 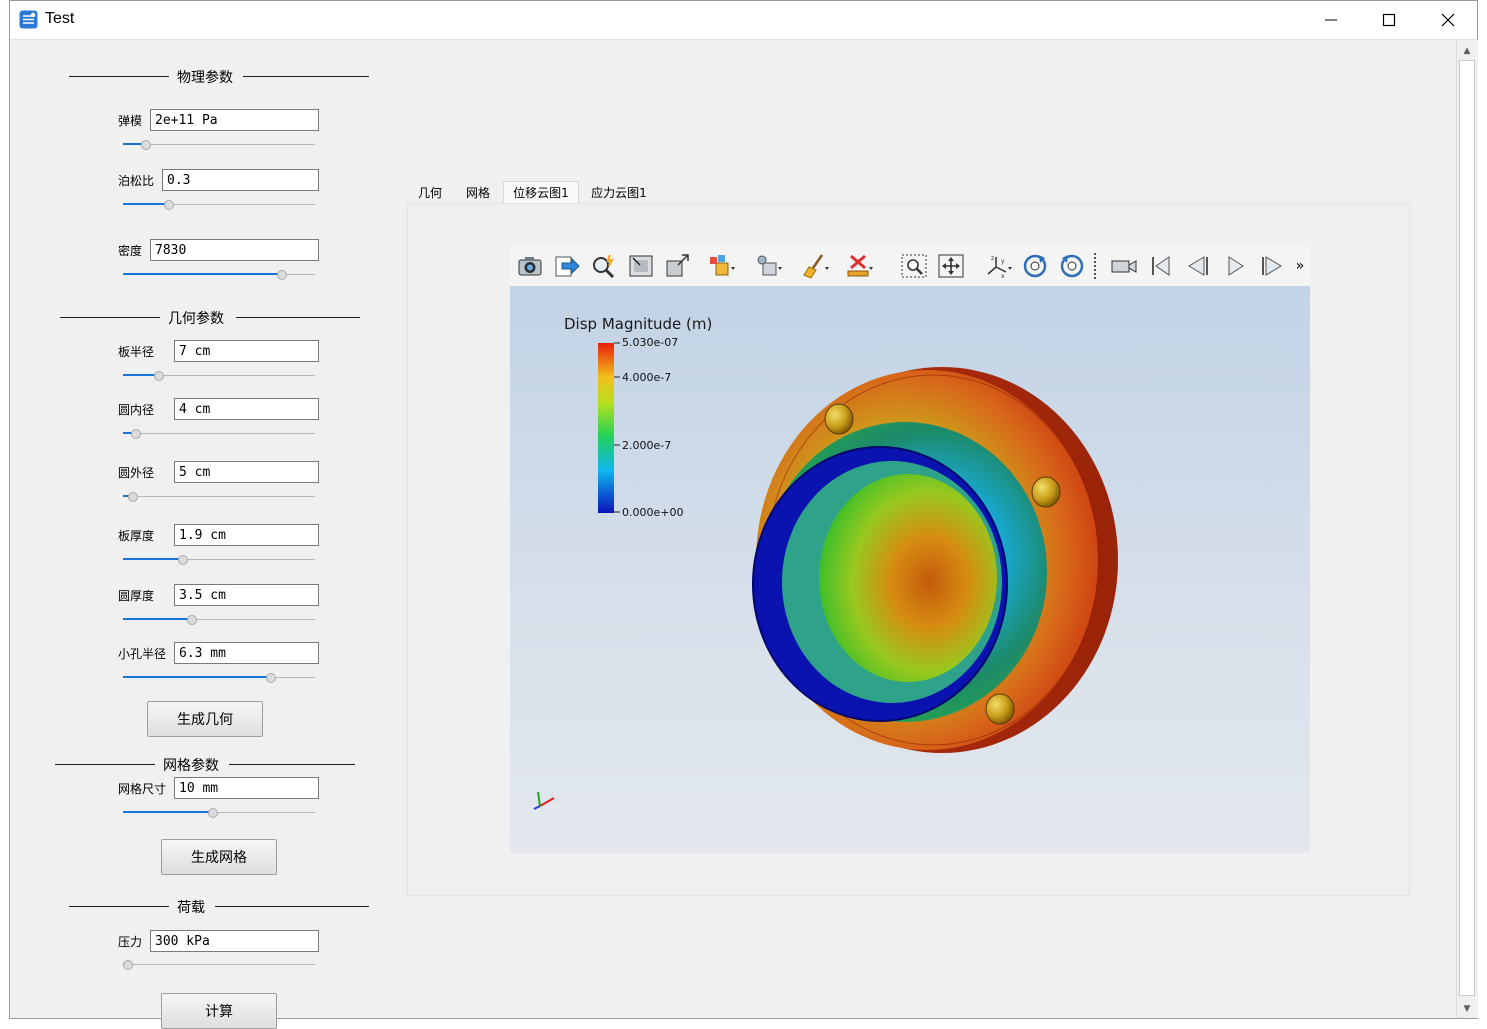 I want to click on mesh-size-input: 10 mm, so click(x=246, y=788).